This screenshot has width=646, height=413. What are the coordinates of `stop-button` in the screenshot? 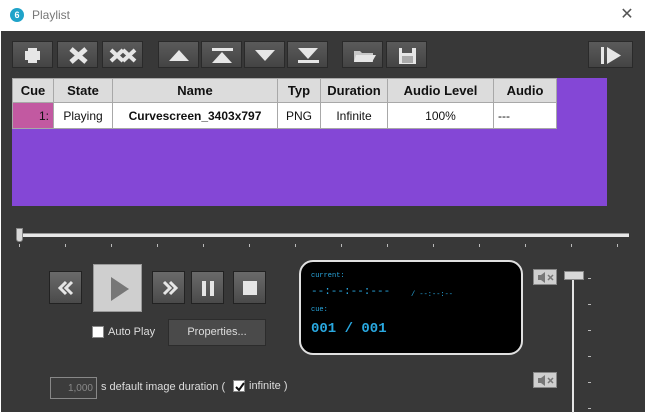 It's located at (249, 287).